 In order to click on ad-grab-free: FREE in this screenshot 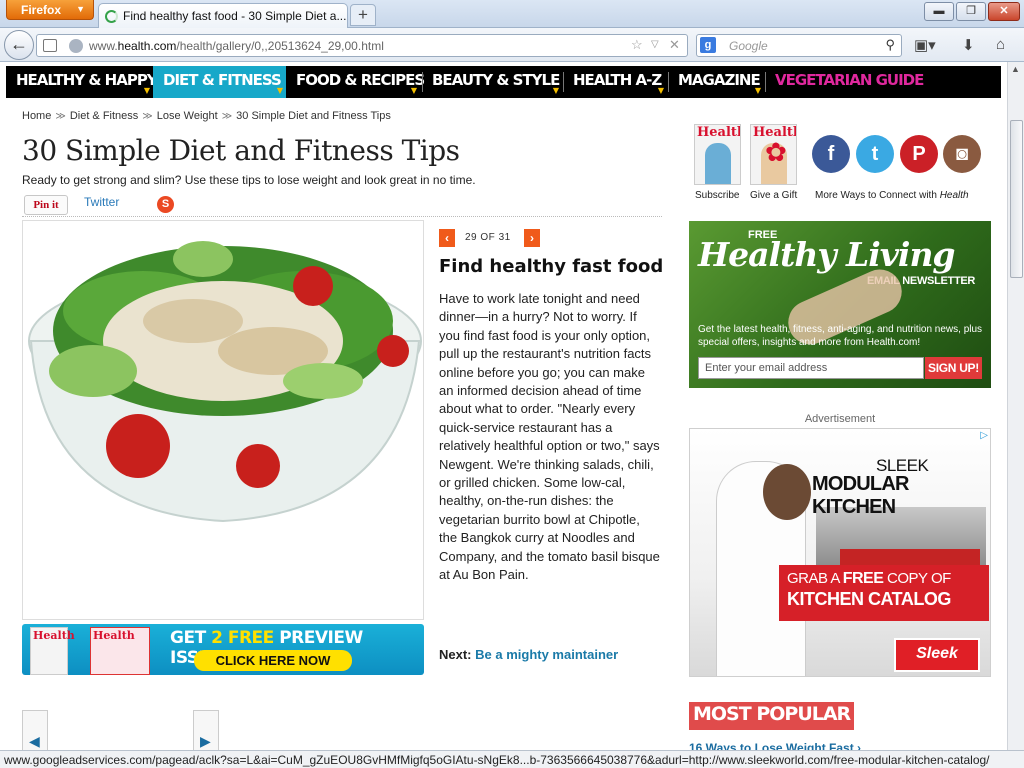, I will do `click(863, 578)`.